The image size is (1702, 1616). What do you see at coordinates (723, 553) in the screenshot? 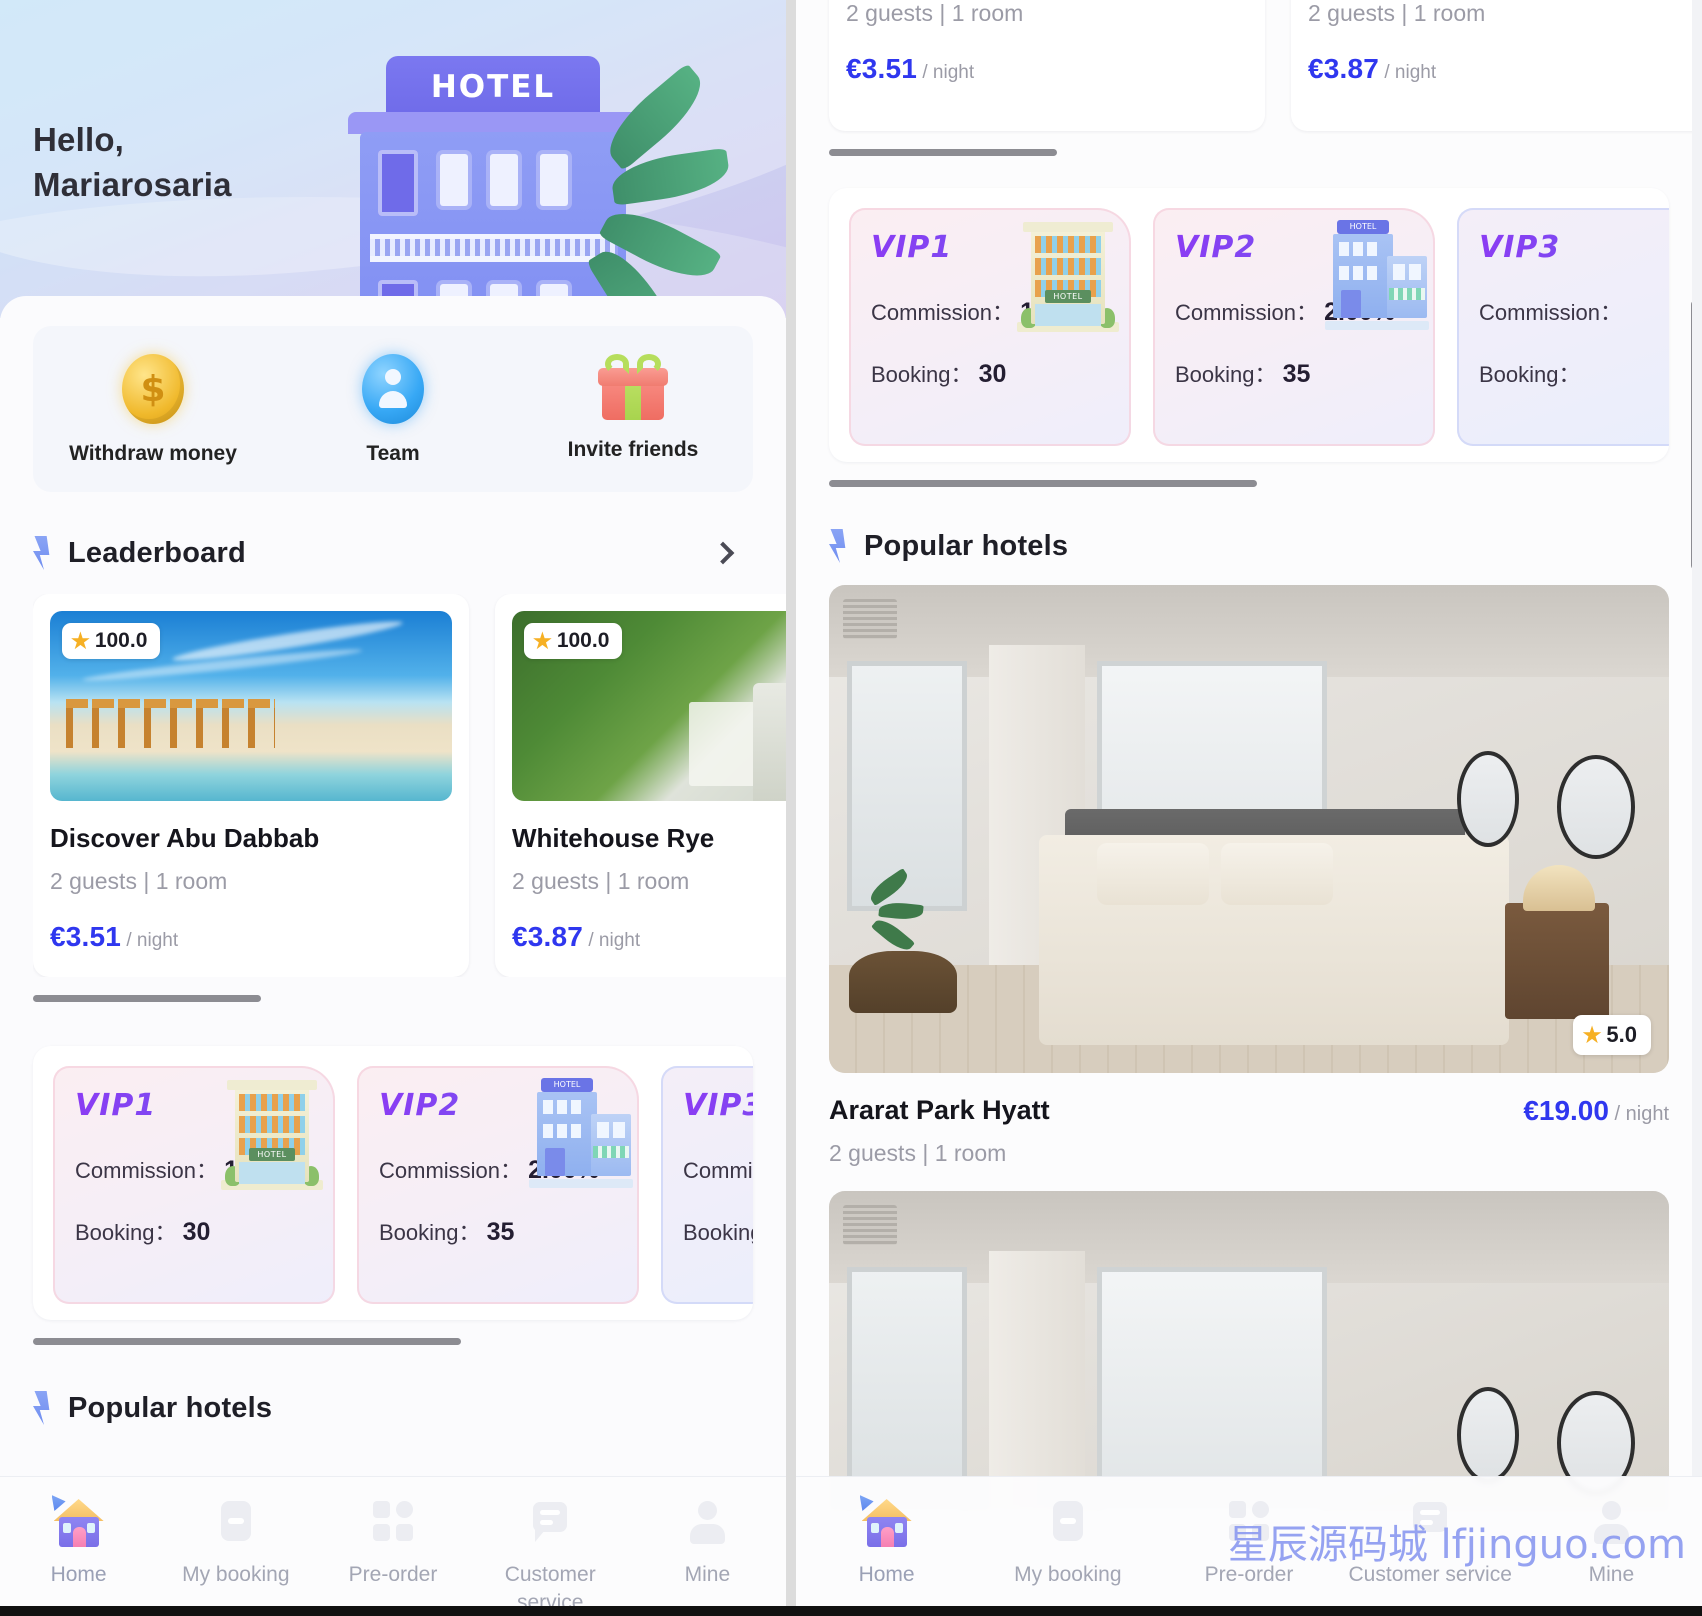
I see `chevron-right-icon` at bounding box center [723, 553].